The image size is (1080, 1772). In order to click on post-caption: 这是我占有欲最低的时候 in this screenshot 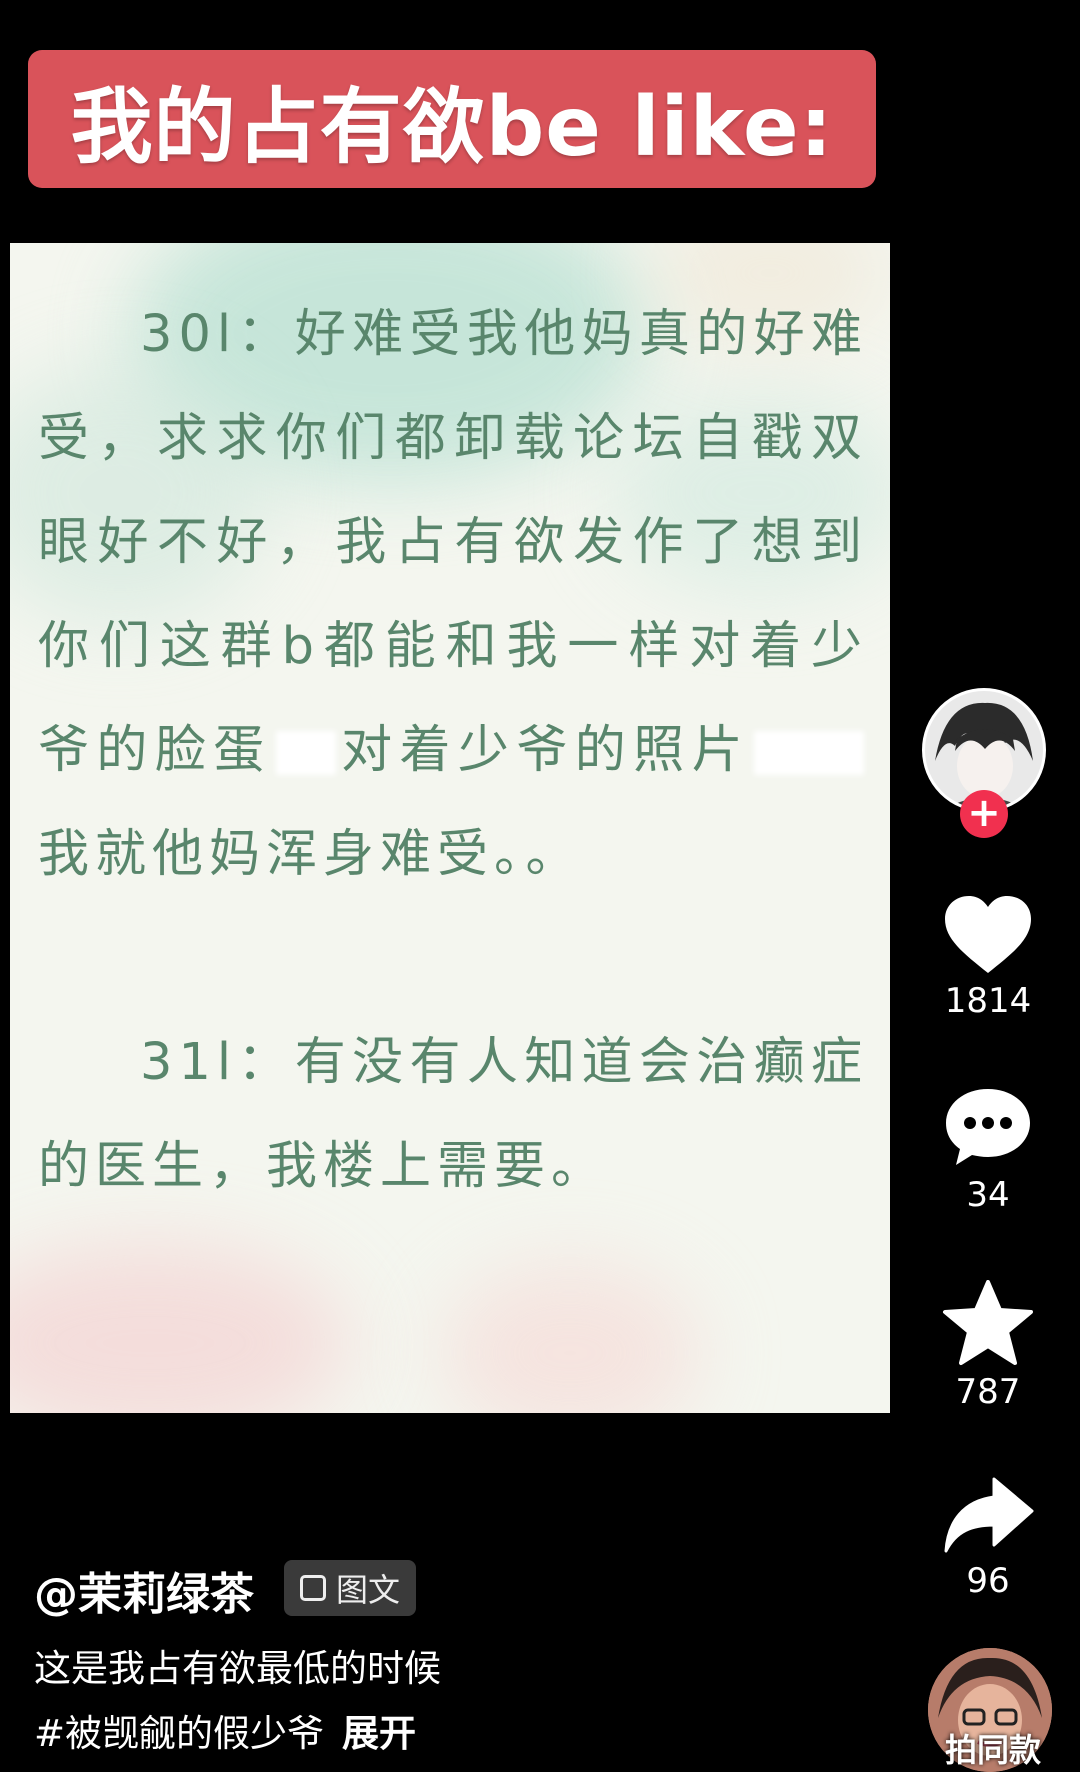, I will do `click(237, 1668)`.